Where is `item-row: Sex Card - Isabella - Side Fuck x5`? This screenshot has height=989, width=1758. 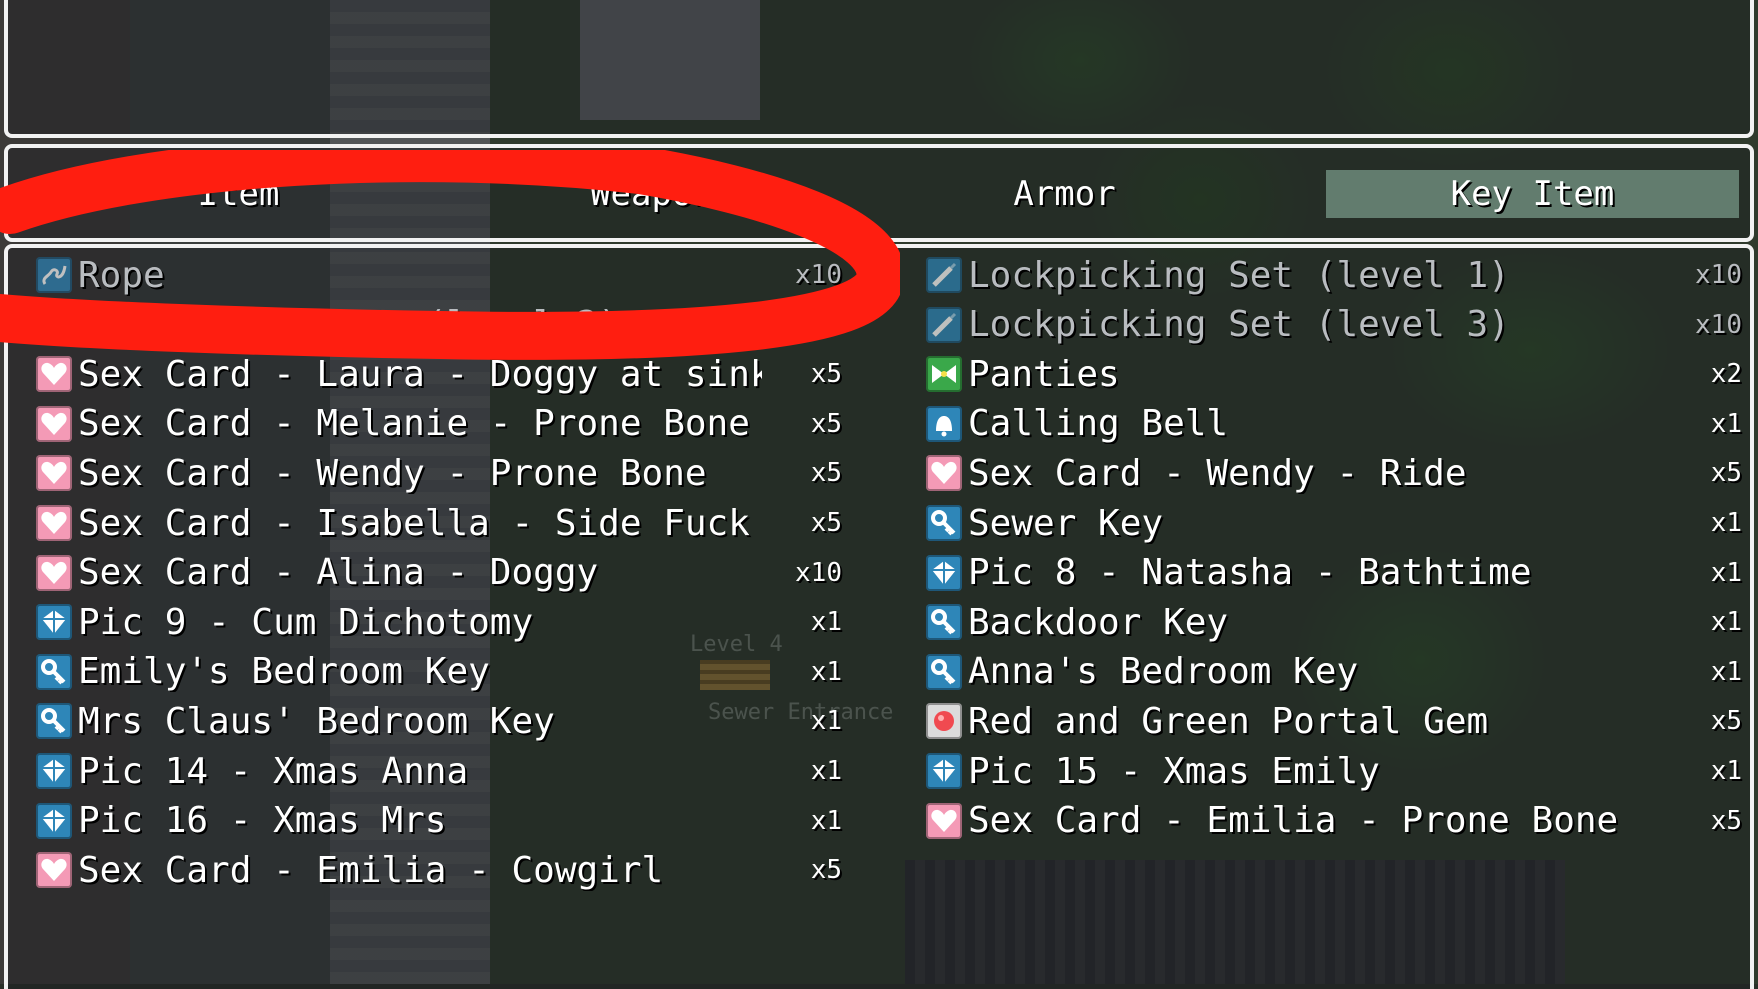 item-row: Sex Card - Isabella - Side Fuck x5 is located at coordinates (428, 523).